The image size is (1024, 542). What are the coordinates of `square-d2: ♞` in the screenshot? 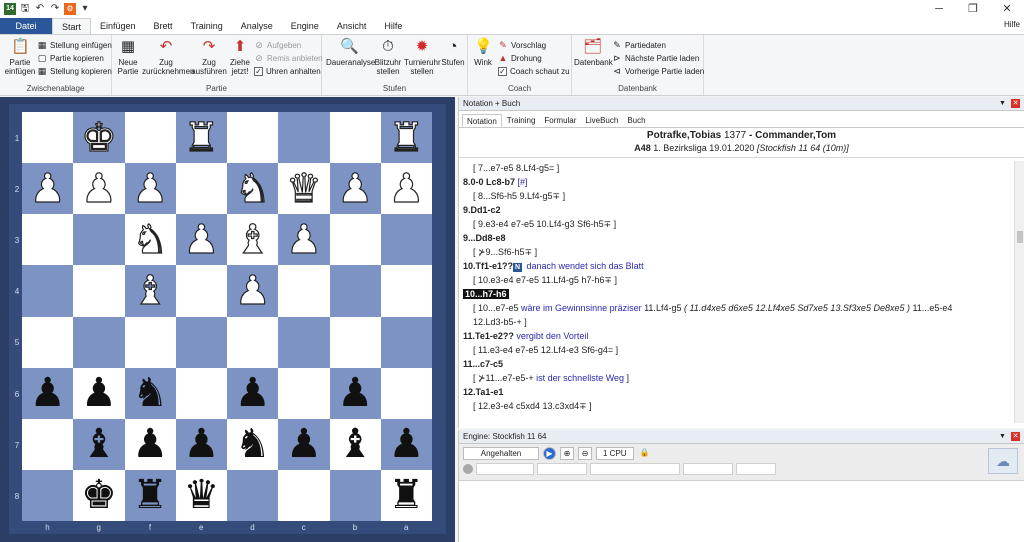 It's located at (253, 189).